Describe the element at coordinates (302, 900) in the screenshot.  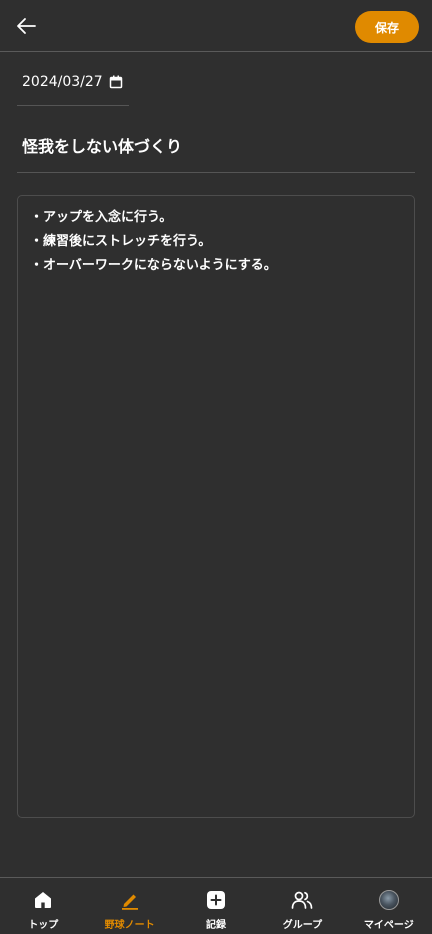
I see `users-icon` at that location.